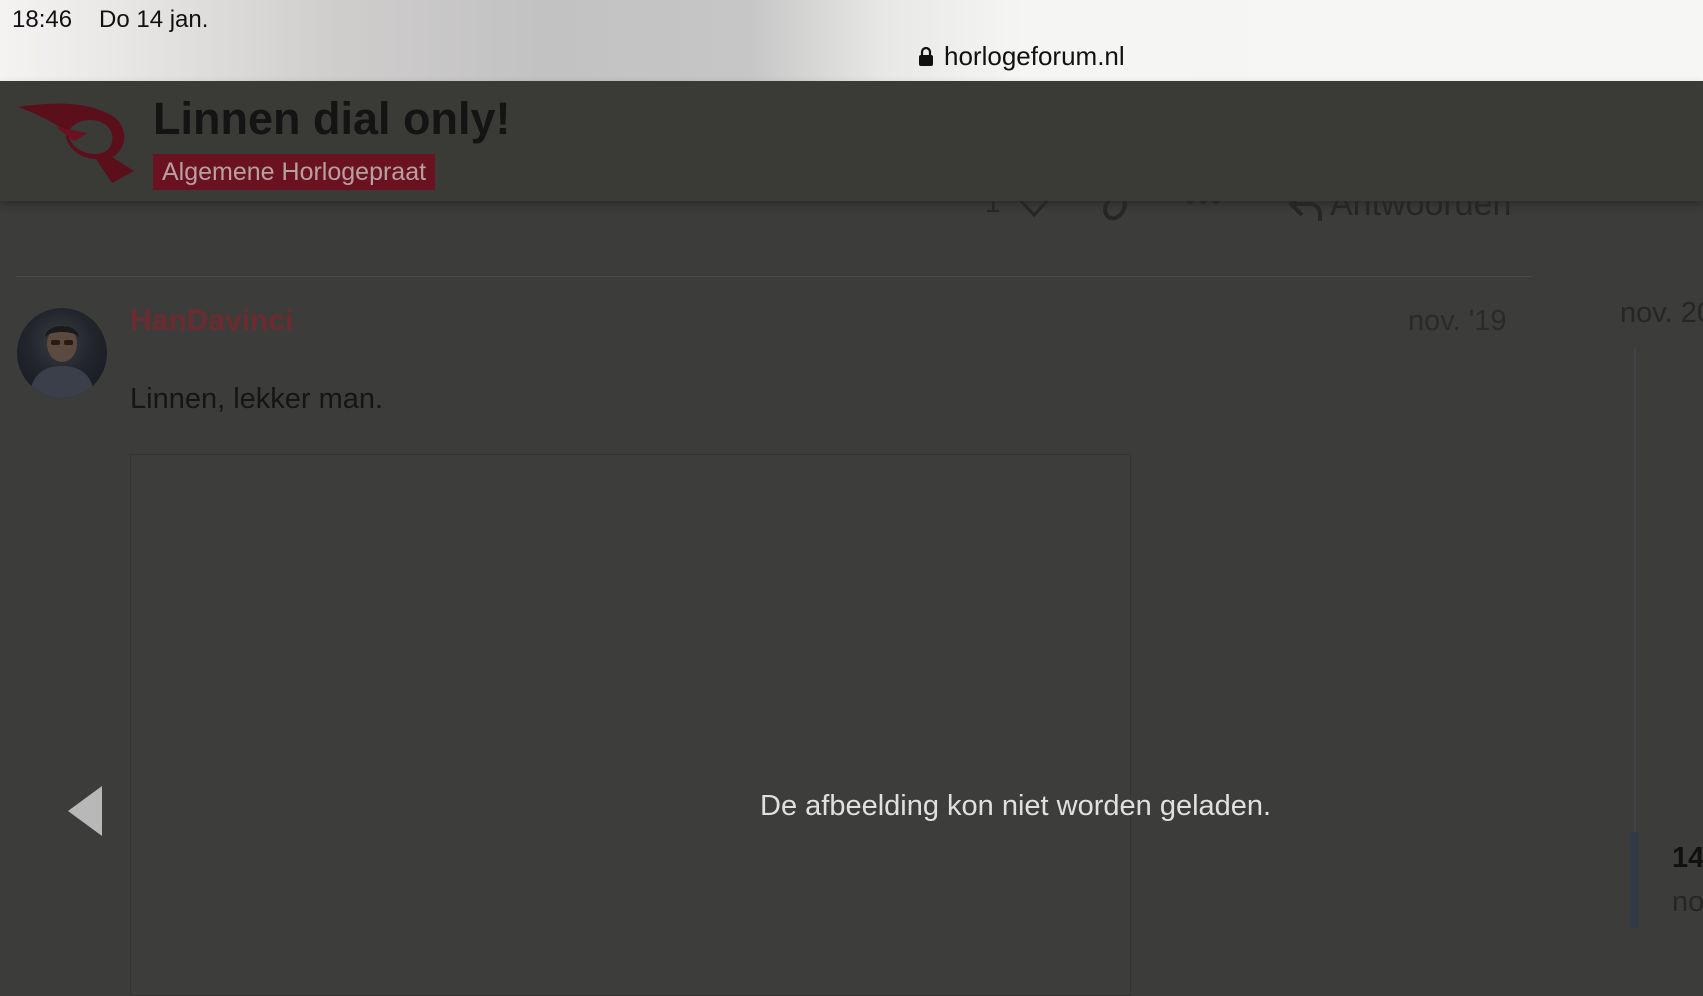  What do you see at coordinates (62, 353) in the screenshot?
I see `avatar` at bounding box center [62, 353].